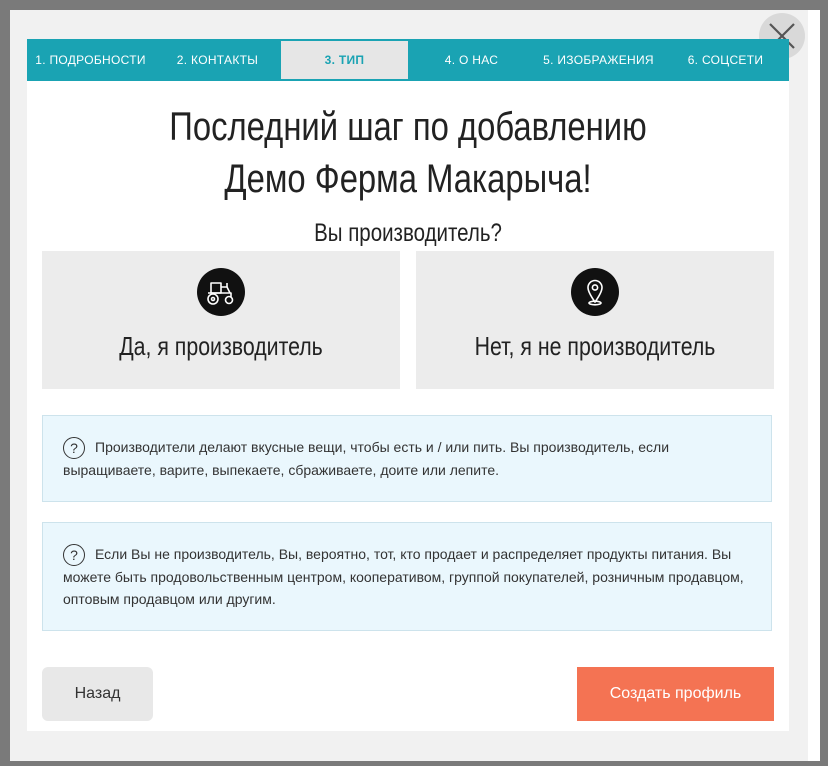 The image size is (828, 766). Describe the element at coordinates (595, 292) in the screenshot. I see `map-pin-icon` at that location.